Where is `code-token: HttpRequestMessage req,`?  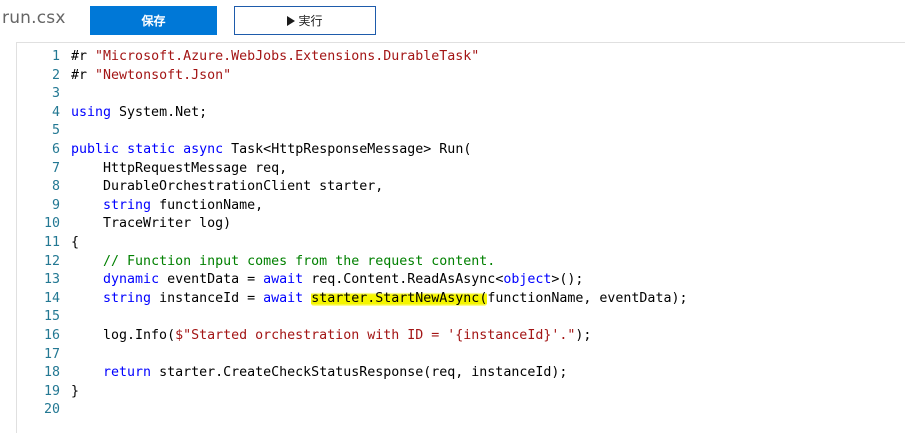
code-token: HttpRequestMessage req, is located at coordinates (179, 168).